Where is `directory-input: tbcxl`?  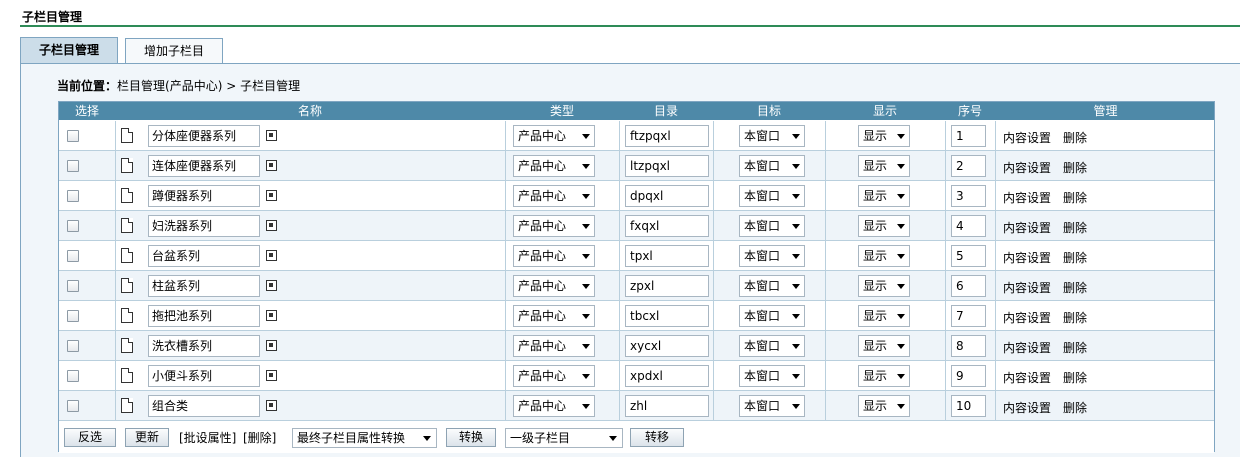 directory-input: tbcxl is located at coordinates (667, 316).